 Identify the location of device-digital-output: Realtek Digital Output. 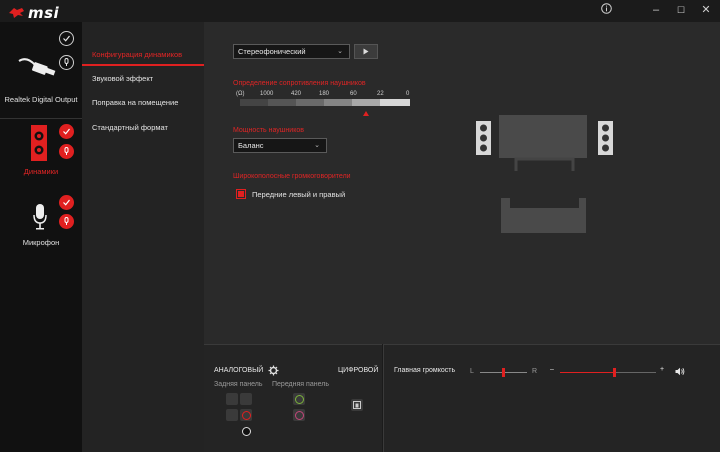
(41, 70).